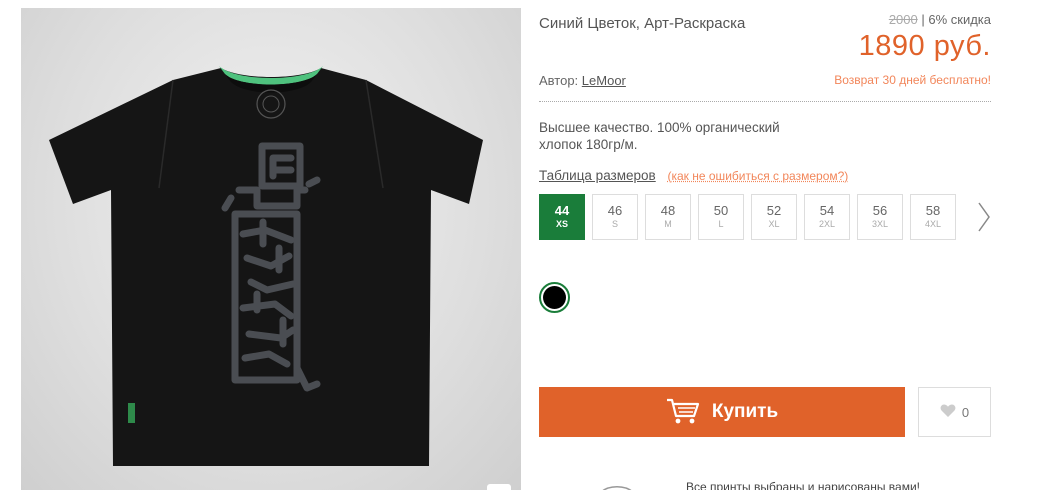 Image resolution: width=1043 pixels, height=490 pixels. I want to click on cart-icon, so click(683, 412).